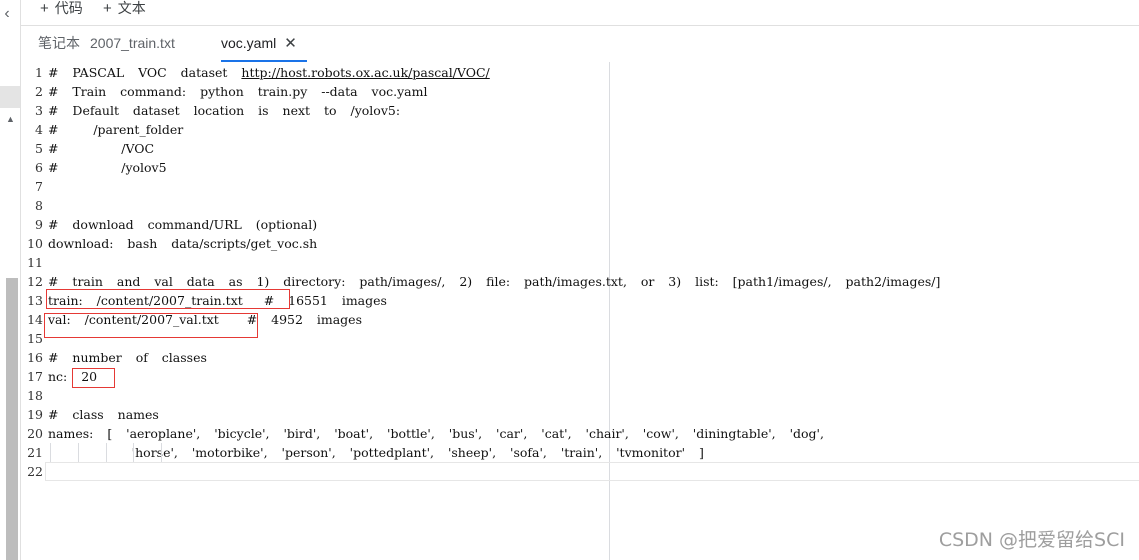 The height and width of the screenshot is (560, 1139). Describe the element at coordinates (35, 300) in the screenshot. I see `line-number: 13` at that location.